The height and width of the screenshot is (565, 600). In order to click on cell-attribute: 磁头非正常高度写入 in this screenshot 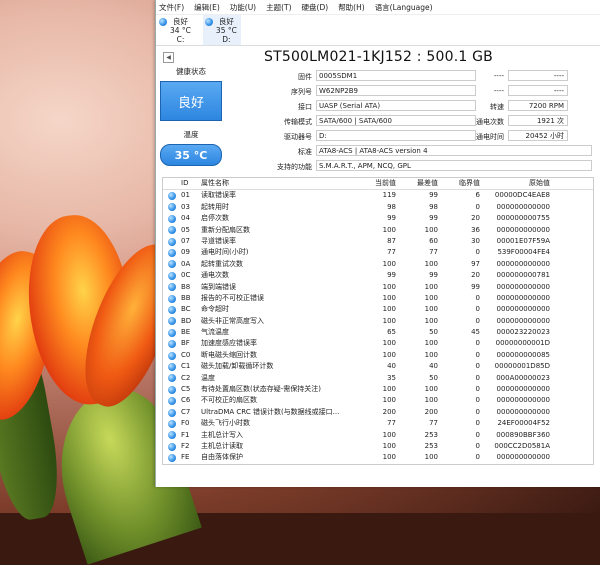, I will do `click(232, 320)`.